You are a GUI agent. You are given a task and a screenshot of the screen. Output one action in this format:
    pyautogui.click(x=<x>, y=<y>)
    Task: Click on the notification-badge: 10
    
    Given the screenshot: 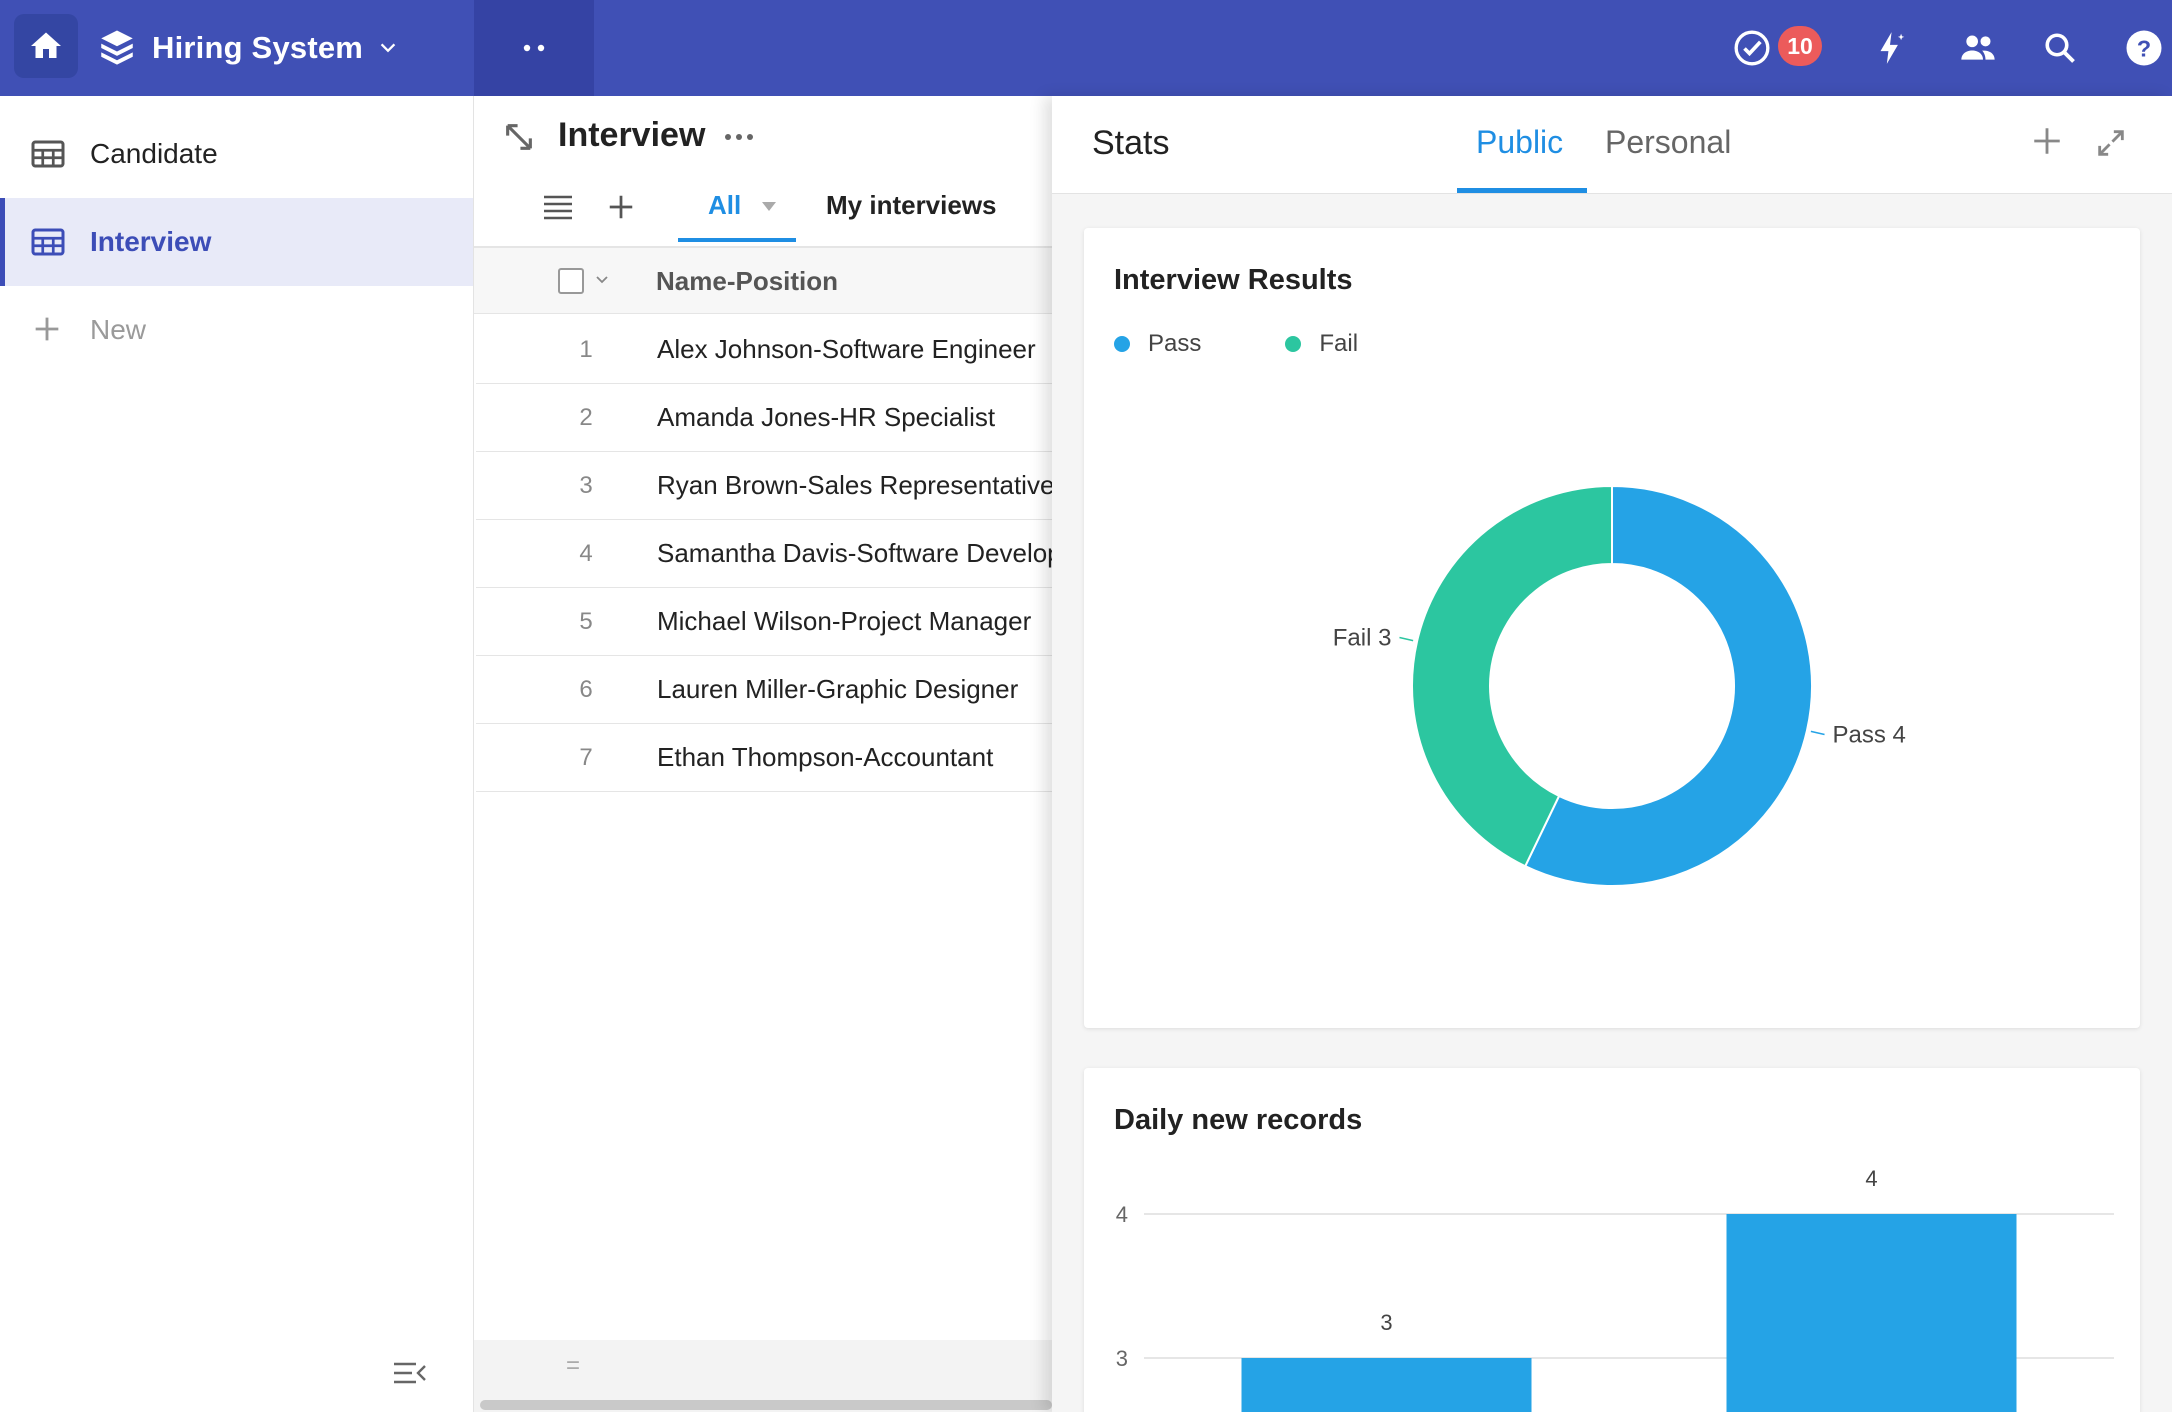 What is the action you would take?
    pyautogui.click(x=1800, y=46)
    